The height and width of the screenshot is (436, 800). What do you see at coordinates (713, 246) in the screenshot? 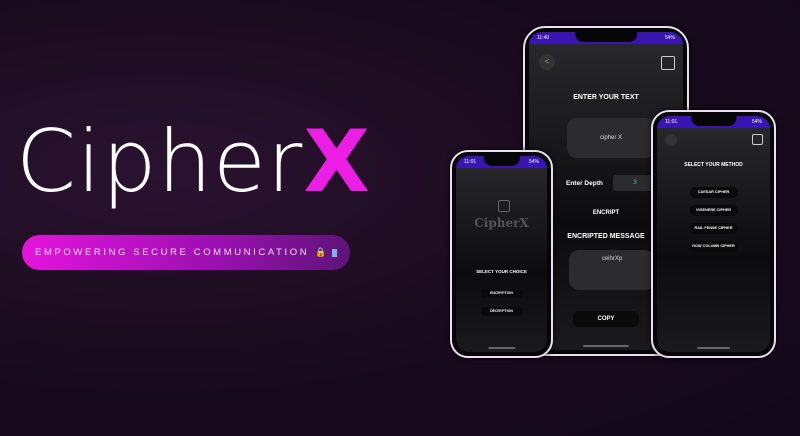
I see `row-column-cipher-button: ROW COLUMN CIPHER` at bounding box center [713, 246].